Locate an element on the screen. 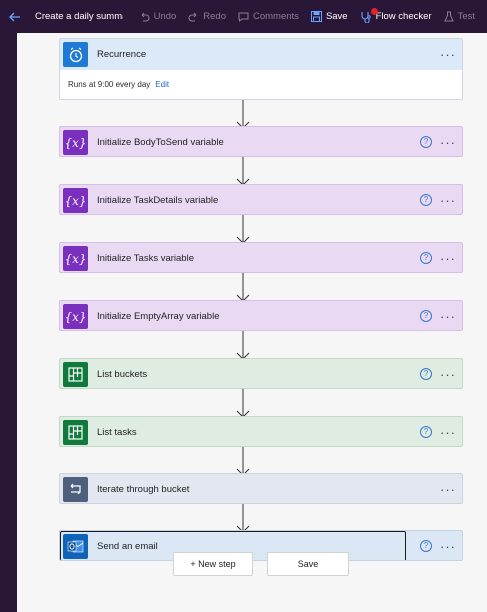 The height and width of the screenshot is (612, 487). step-list-buckets: List buckets ? ··· is located at coordinates (261, 373).